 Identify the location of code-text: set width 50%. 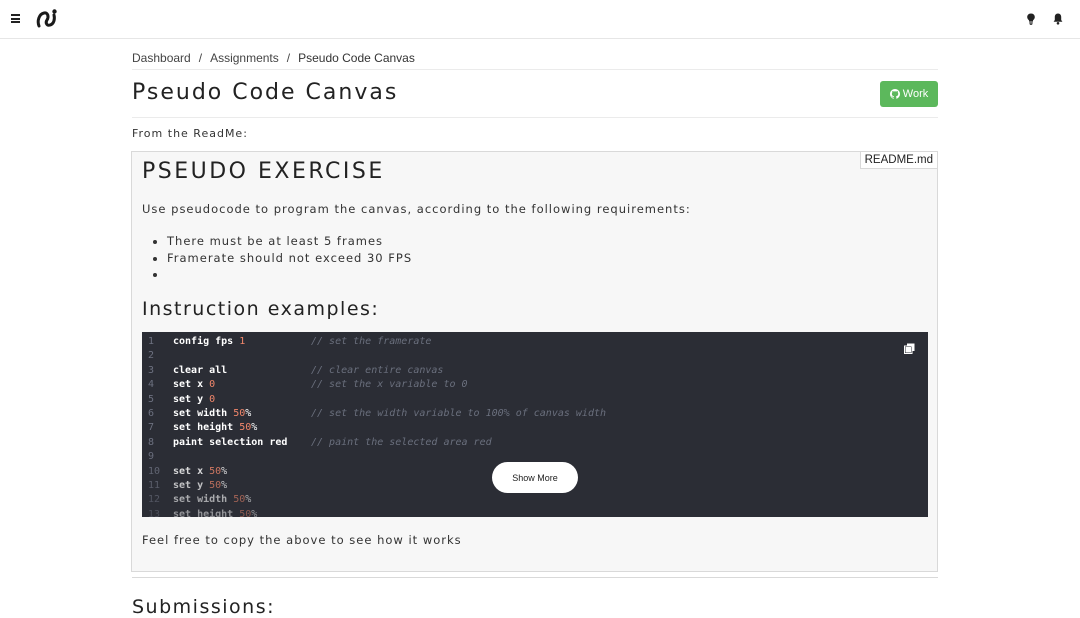
(212, 414).